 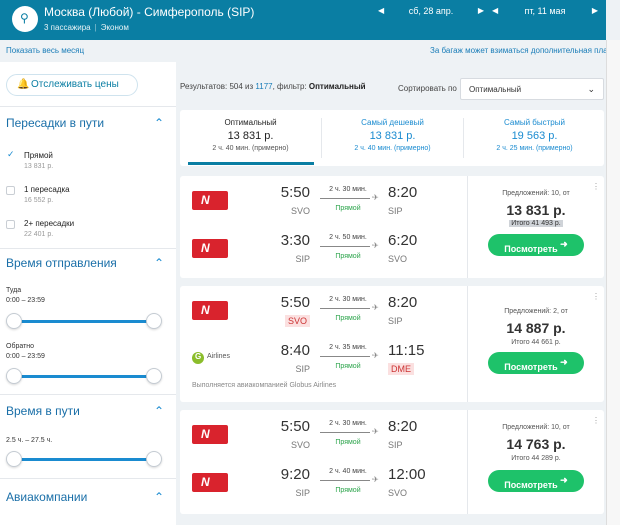 What do you see at coordinates (88, 413) in the screenshot?
I see `filter-traveltime-header: Время в пути ⌃` at bounding box center [88, 413].